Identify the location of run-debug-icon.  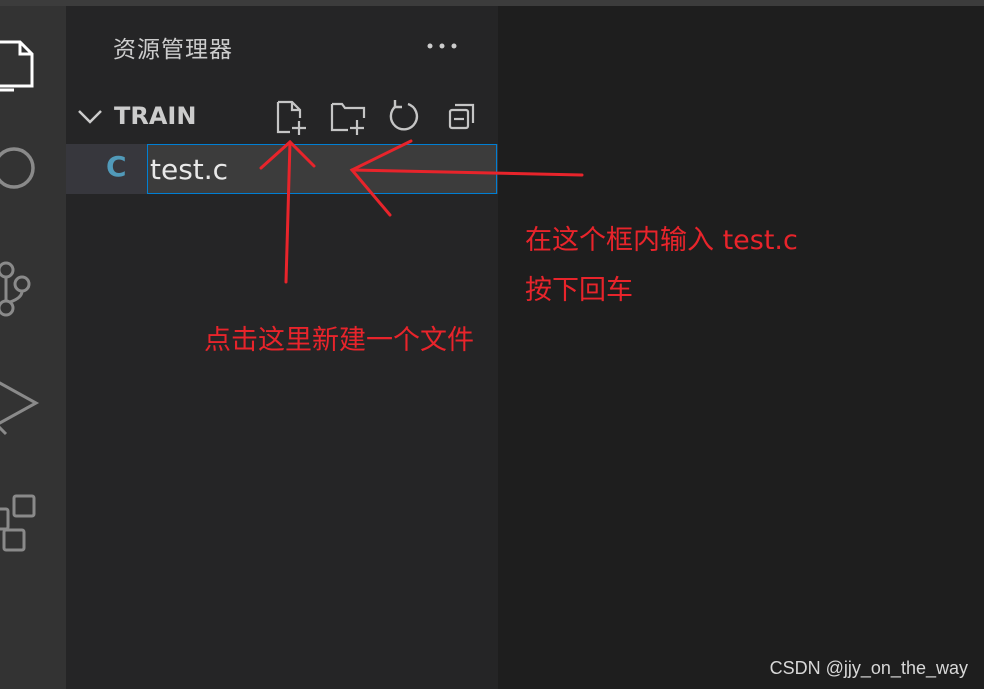
(20, 408).